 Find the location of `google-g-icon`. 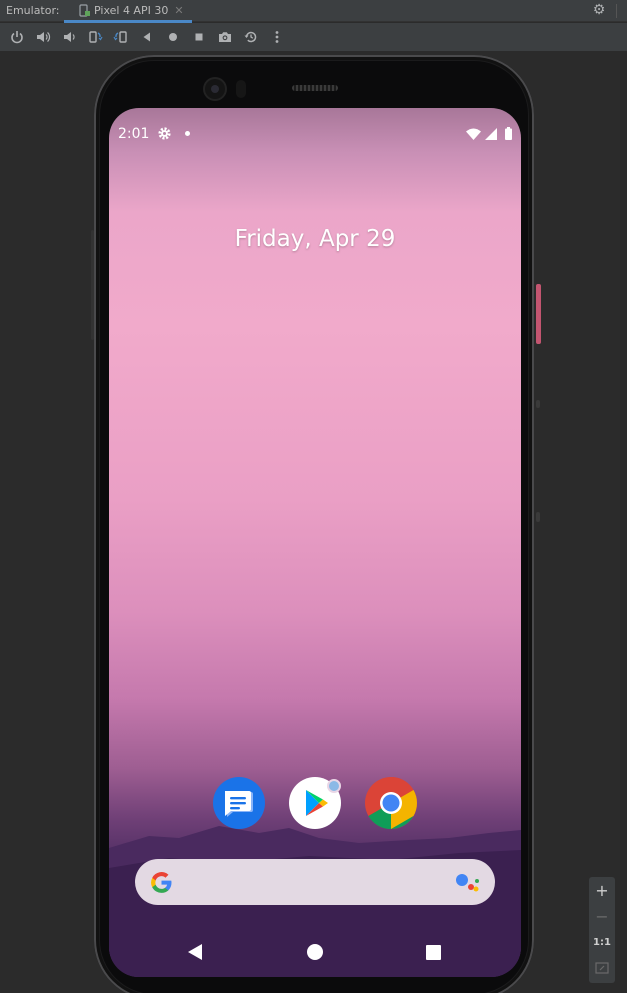

google-g-icon is located at coordinates (161, 882).